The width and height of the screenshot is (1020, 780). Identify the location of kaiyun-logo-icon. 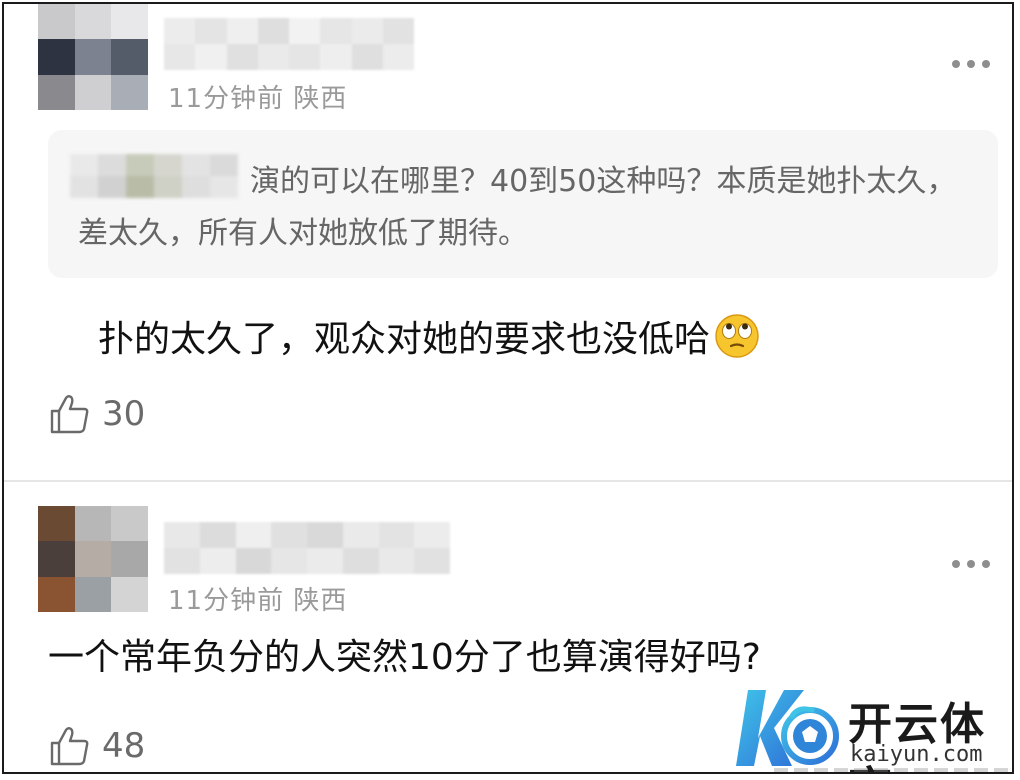
(787, 728).